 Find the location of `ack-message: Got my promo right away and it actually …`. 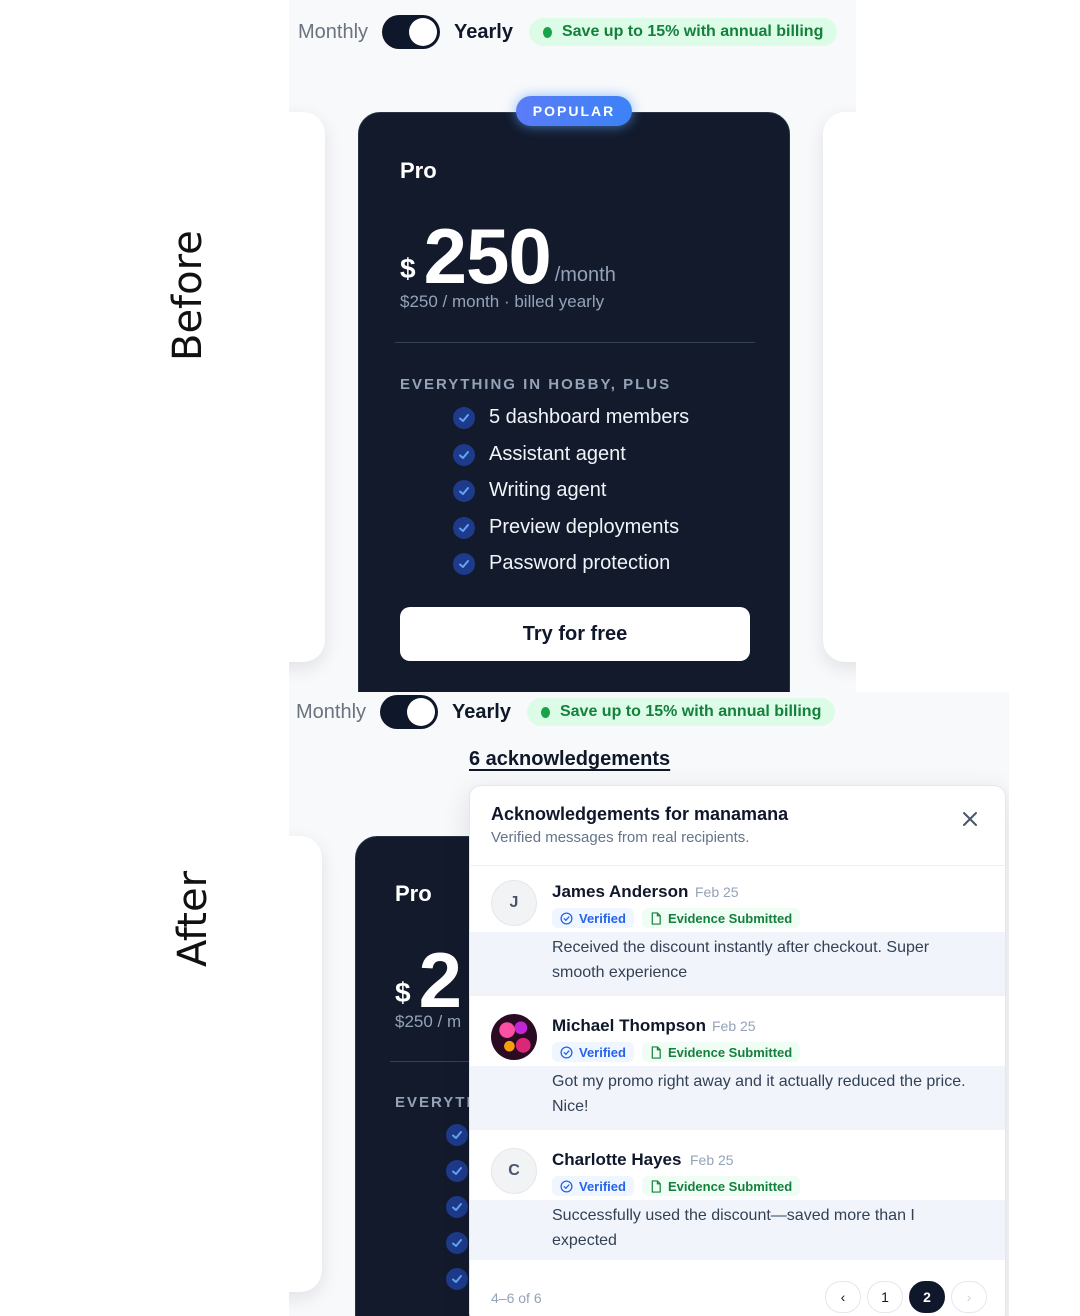

ack-message: Got my promo right away and it actually … is located at coordinates (759, 1094).